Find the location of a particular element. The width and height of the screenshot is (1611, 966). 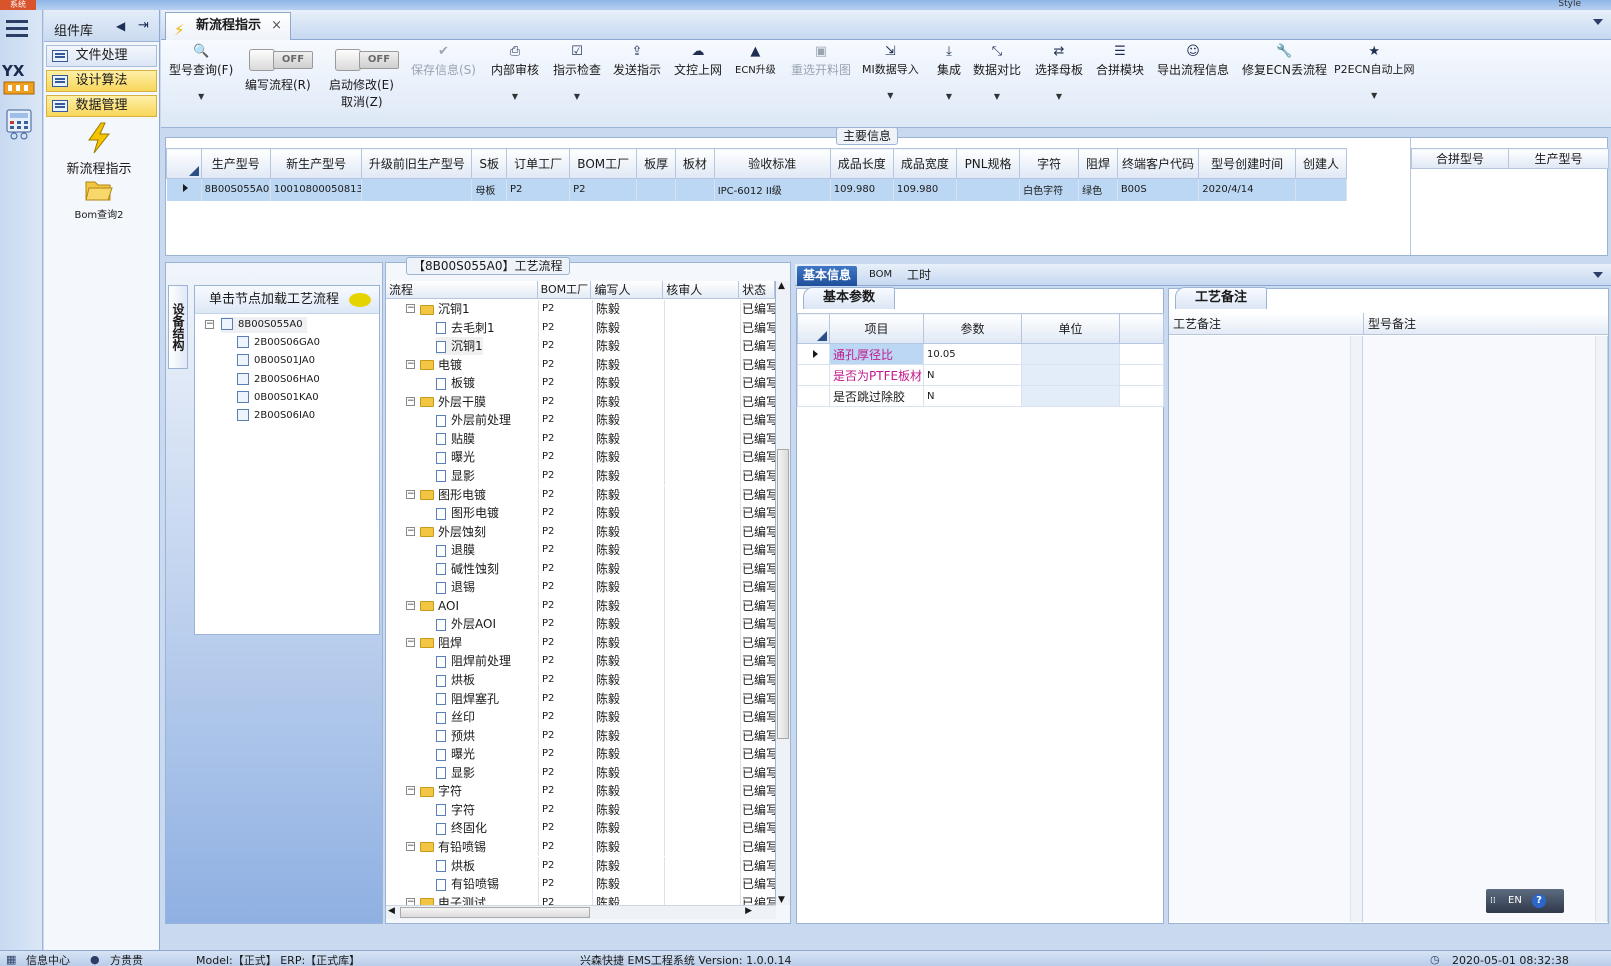

table-row: − 电子测试 P2 陈毅 已编写 is located at coordinates (580, 899).